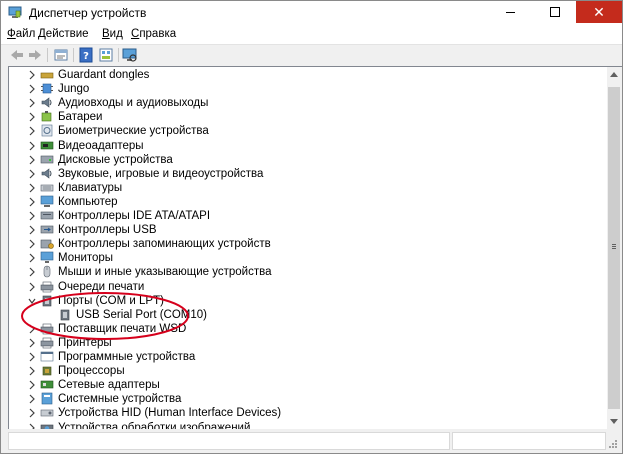  Describe the element at coordinates (308, 89) in the screenshot. I see `tree-category-item: Jungo` at that location.